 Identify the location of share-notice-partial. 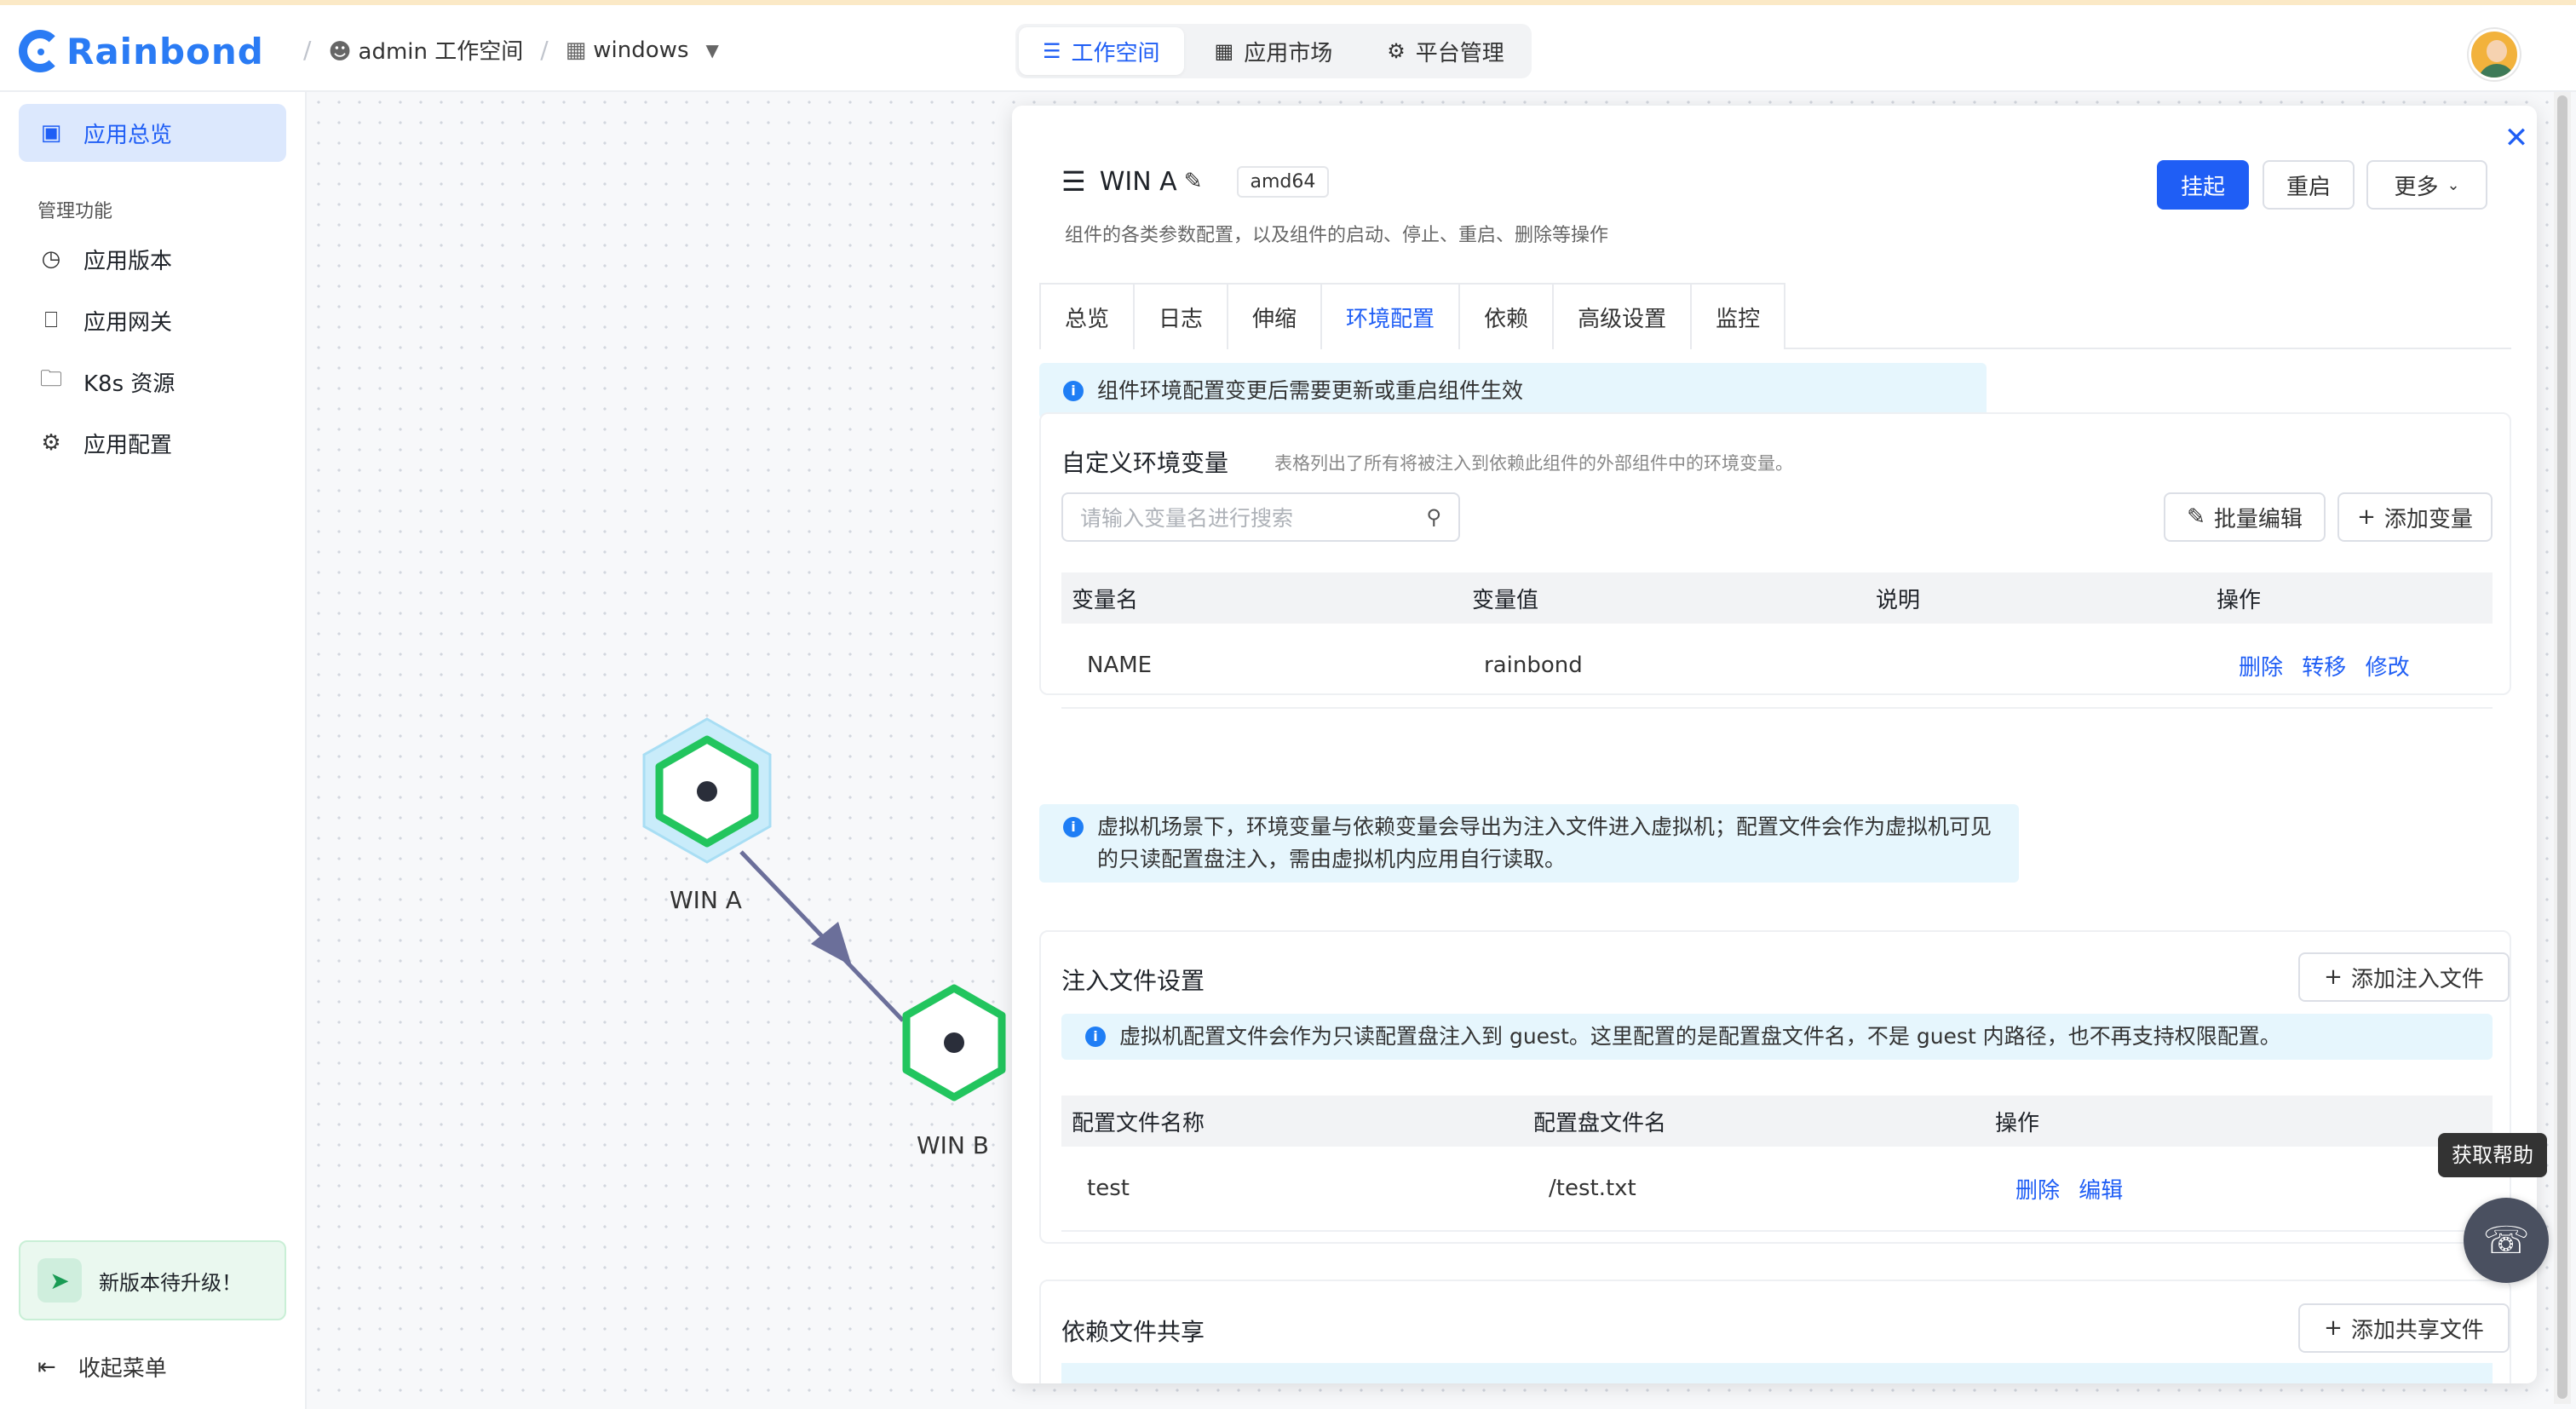
(1777, 1373).